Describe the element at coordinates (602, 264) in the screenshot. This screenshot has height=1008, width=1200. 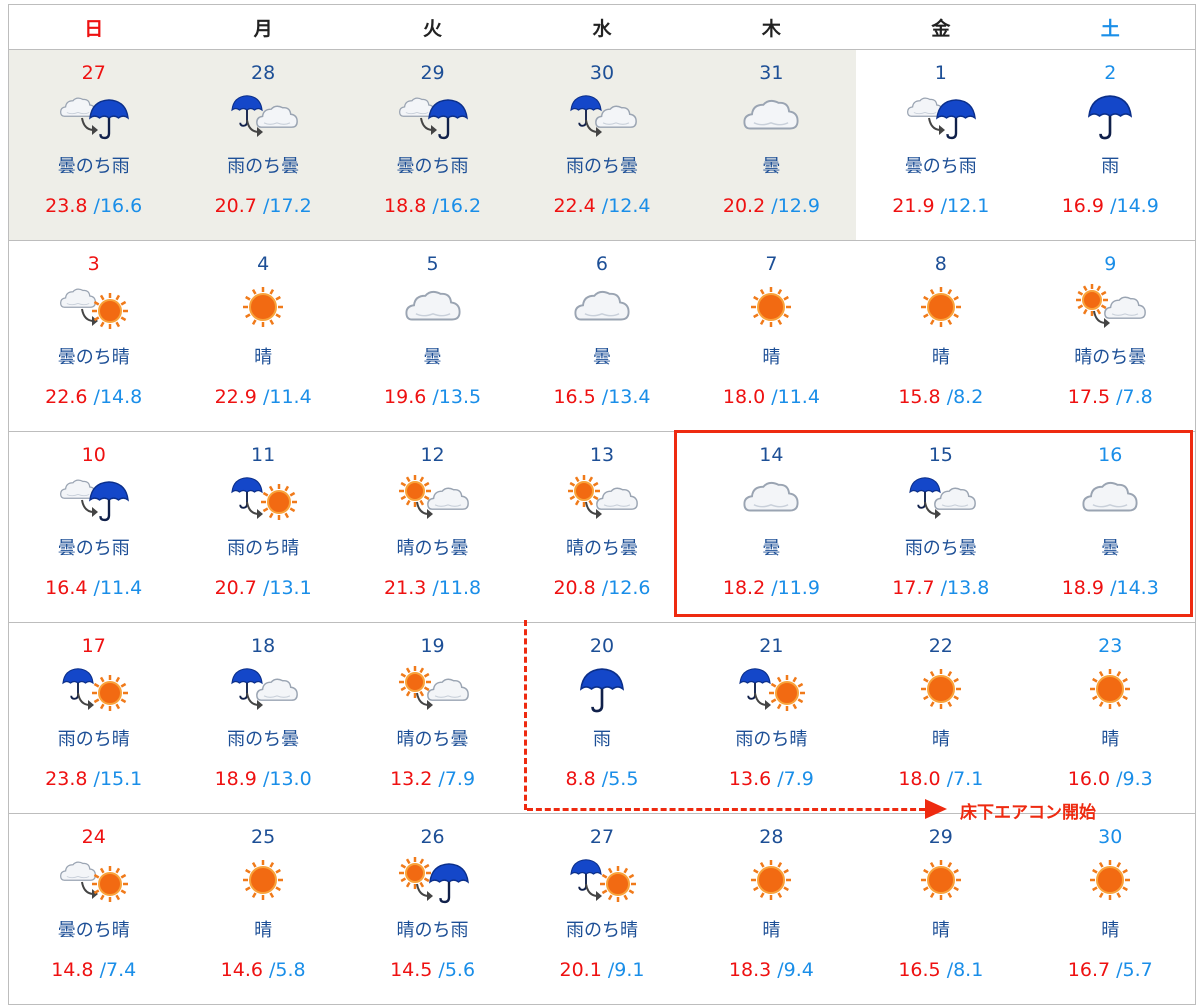
I see `day-number: 6` at that location.